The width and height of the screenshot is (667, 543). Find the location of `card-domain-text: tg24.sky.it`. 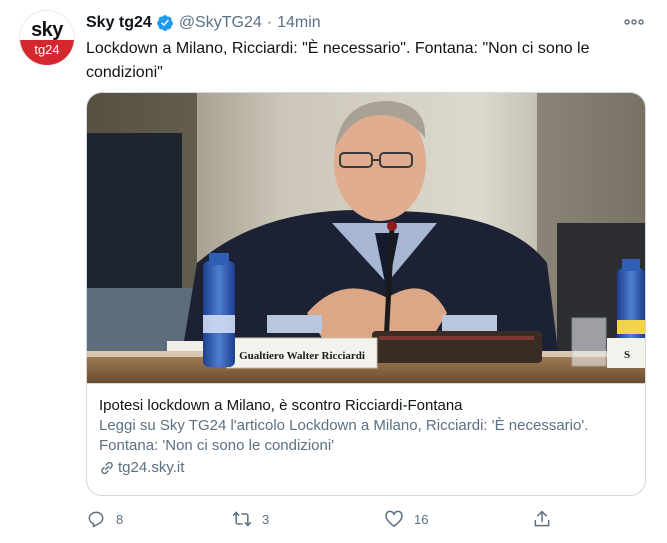

card-domain-text: tg24.sky.it is located at coordinates (151, 467).